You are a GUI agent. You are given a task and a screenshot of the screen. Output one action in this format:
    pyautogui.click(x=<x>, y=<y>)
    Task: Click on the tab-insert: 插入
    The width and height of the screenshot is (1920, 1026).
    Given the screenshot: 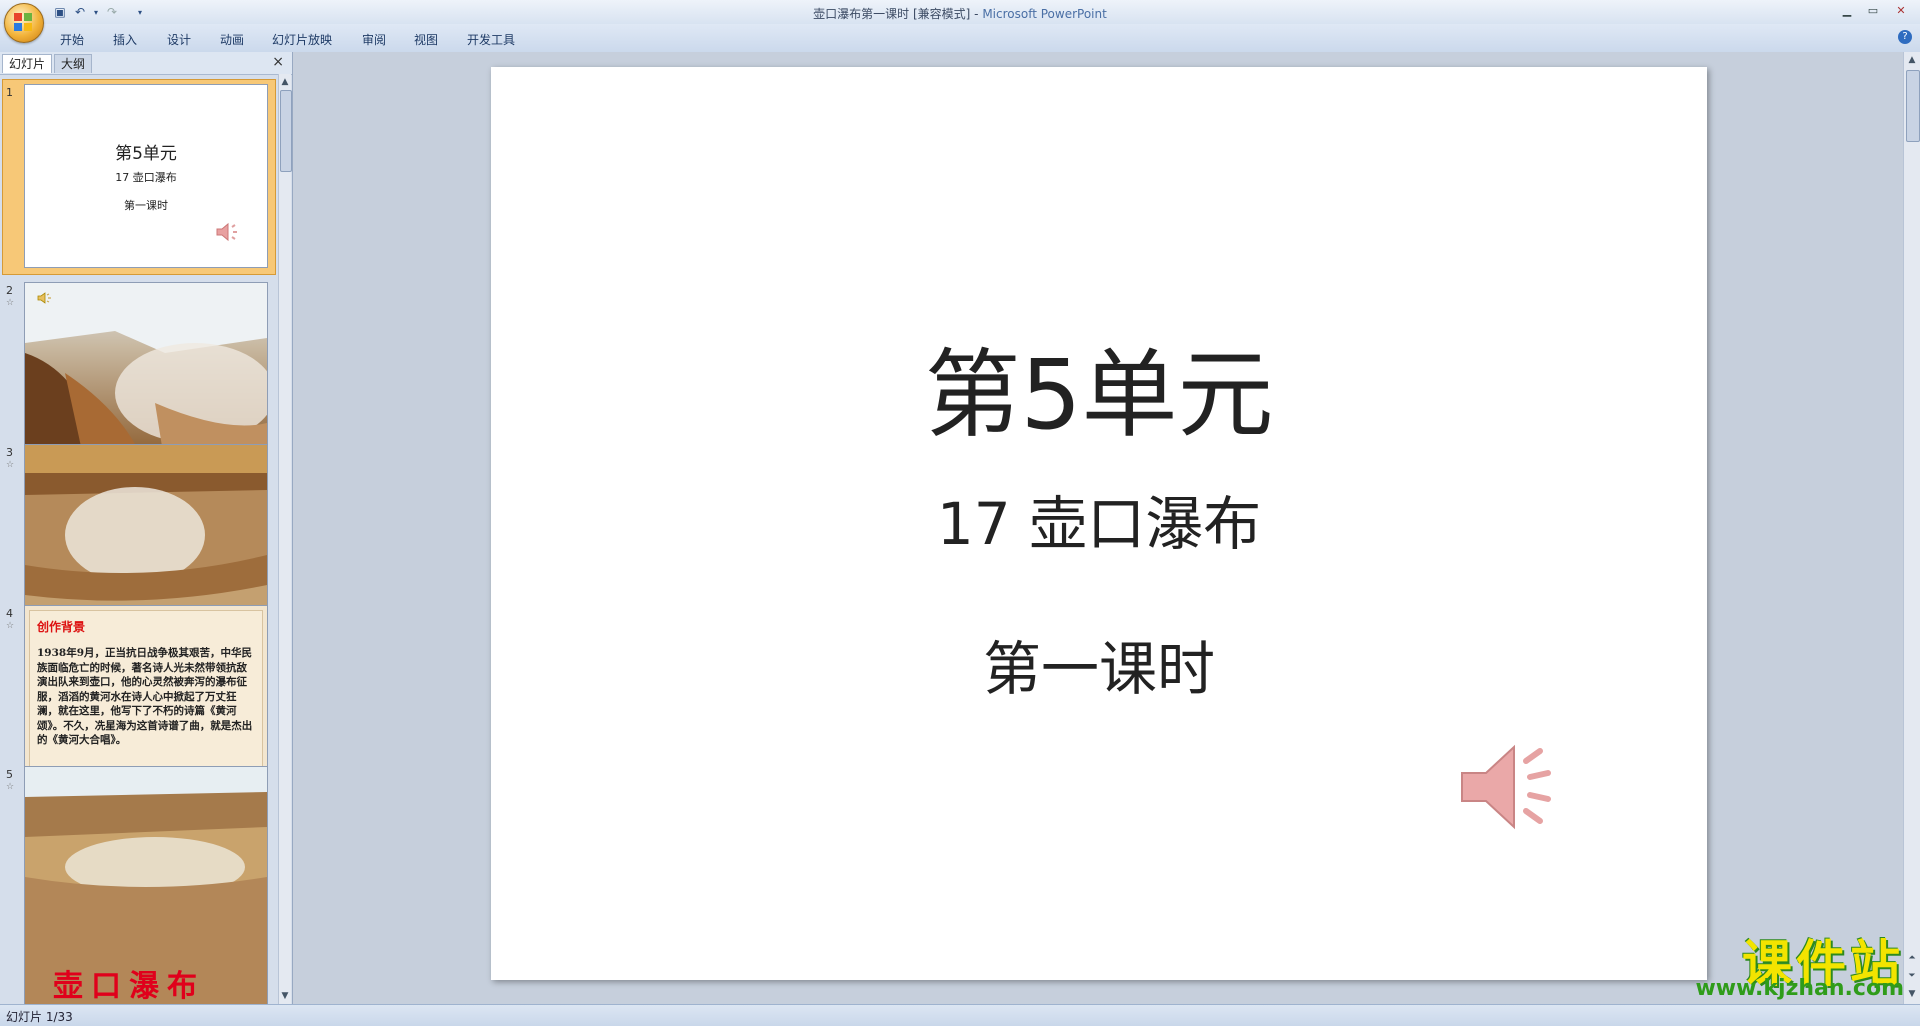 What is the action you would take?
    pyautogui.click(x=125, y=39)
    